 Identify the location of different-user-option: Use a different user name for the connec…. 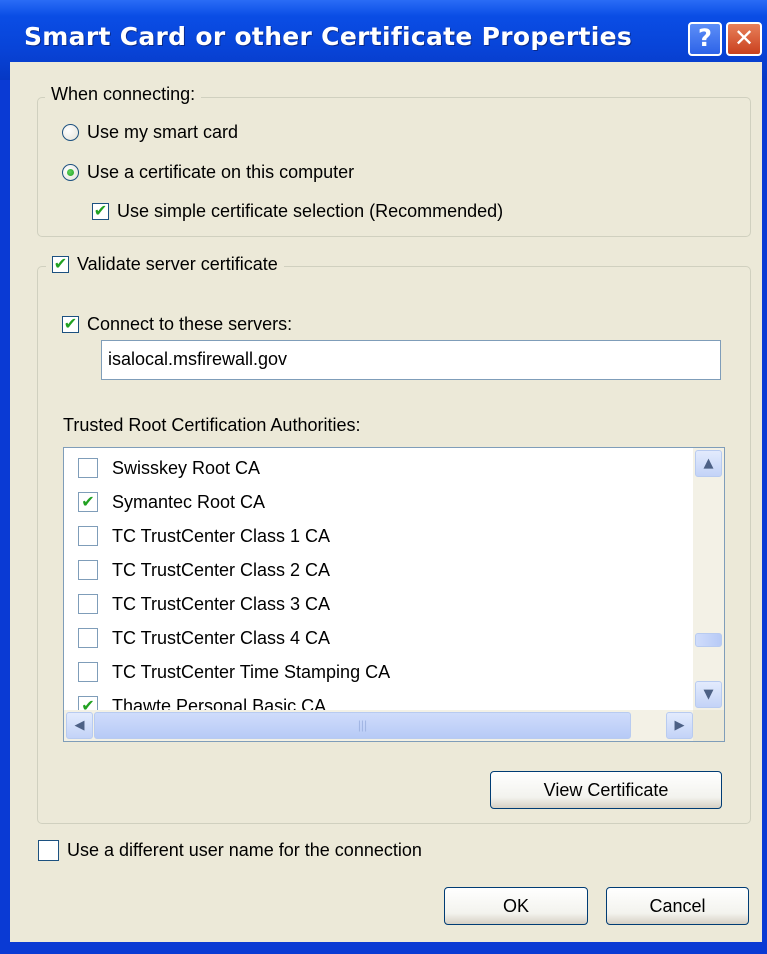
(230, 850).